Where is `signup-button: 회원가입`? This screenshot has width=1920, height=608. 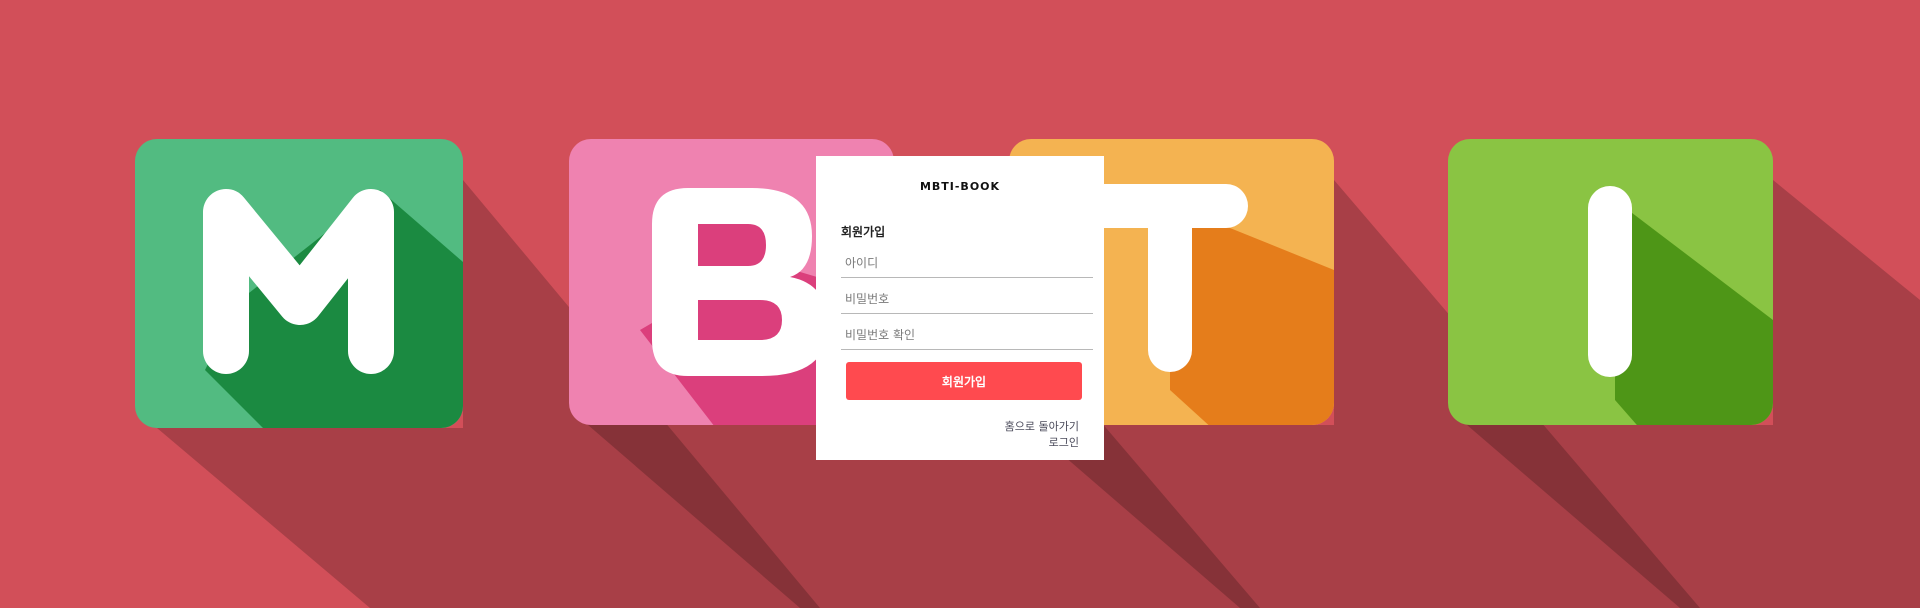 signup-button: 회원가입 is located at coordinates (964, 381).